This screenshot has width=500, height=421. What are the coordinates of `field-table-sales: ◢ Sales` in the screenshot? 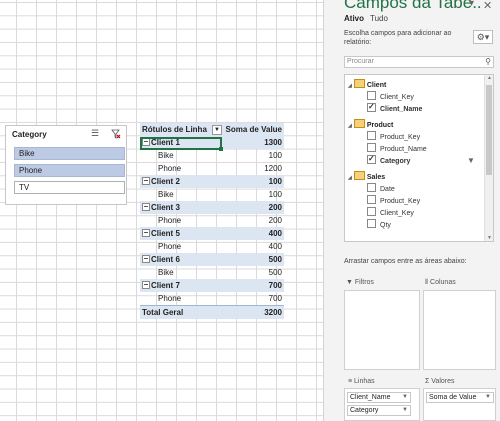 It's located at (366, 177).